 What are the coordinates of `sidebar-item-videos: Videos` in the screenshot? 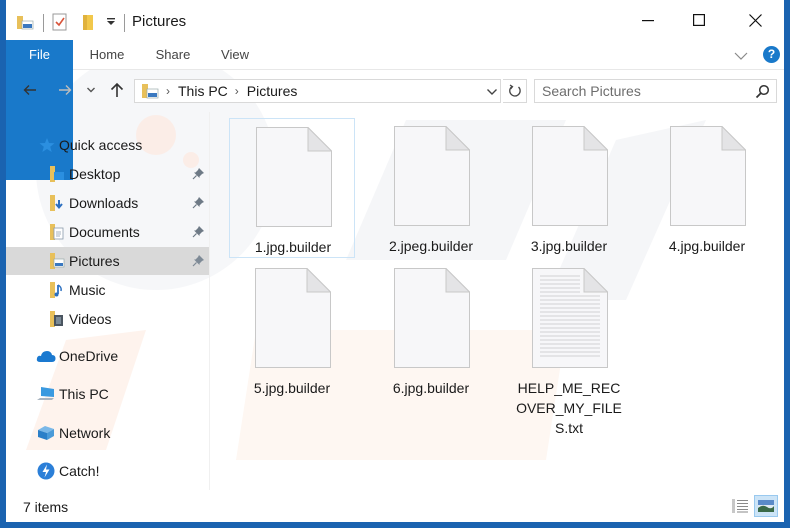 It's located at (107, 319).